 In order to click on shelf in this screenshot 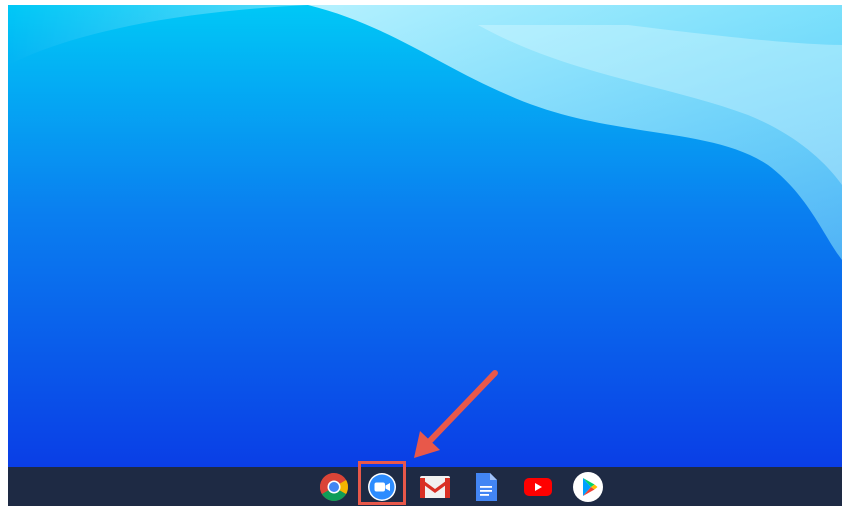, I will do `click(425, 486)`.